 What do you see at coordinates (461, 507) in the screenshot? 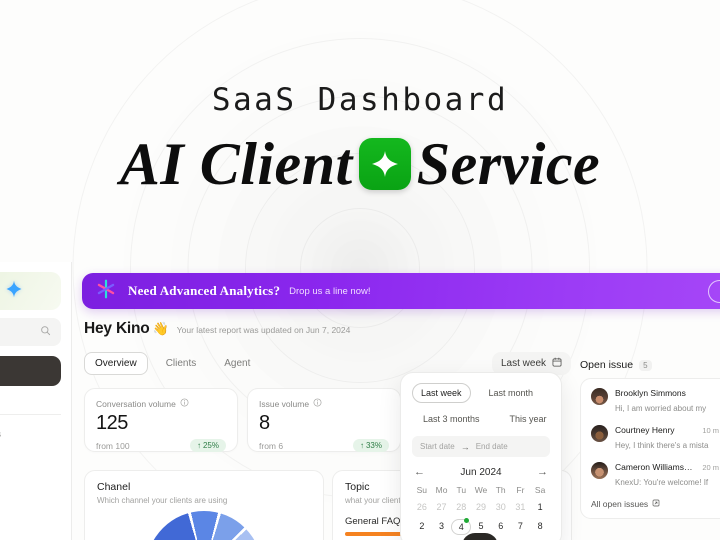
I see `calendar-day: 28` at bounding box center [461, 507].